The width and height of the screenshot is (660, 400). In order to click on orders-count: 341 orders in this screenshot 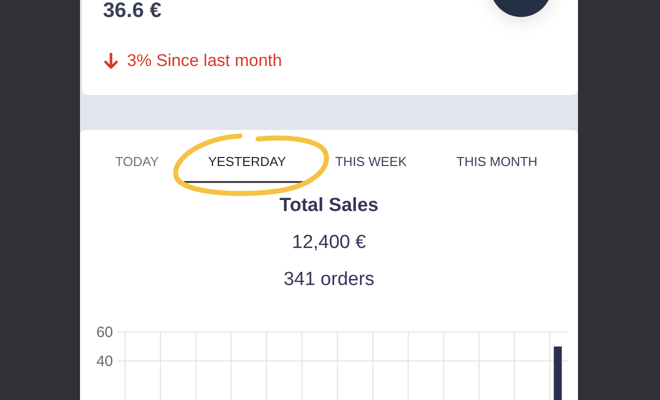, I will do `click(329, 280)`.